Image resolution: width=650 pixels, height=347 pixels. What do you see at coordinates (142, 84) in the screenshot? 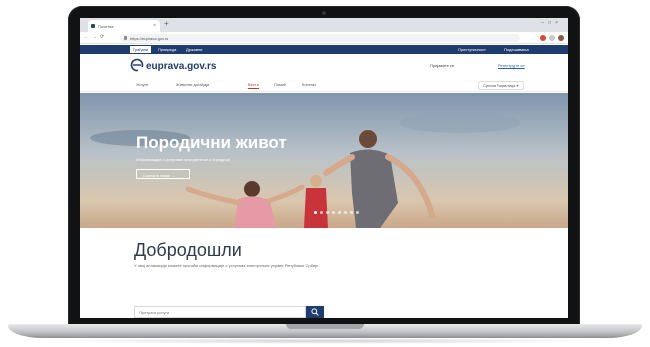
I see `nav-item-services: Услуге` at bounding box center [142, 84].